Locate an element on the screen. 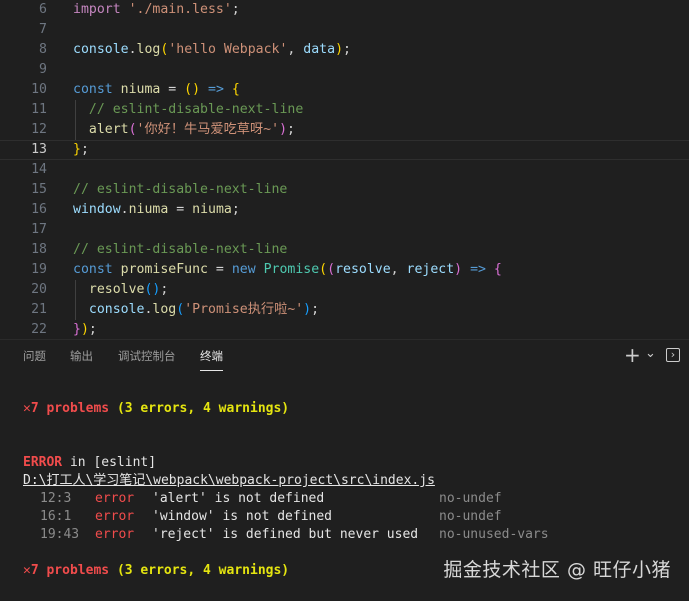 The image size is (689, 601). line-number: 16 is located at coordinates (39, 209).